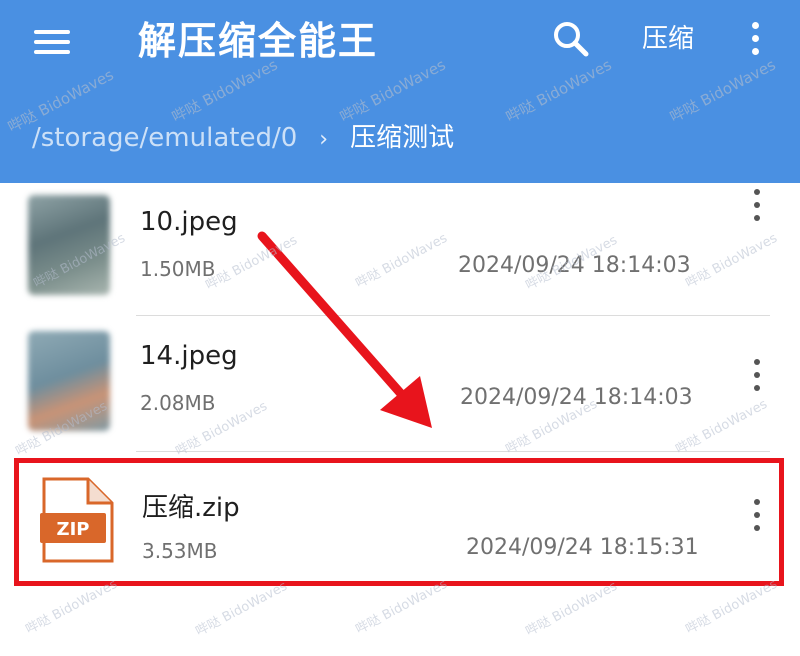 Image resolution: width=800 pixels, height=656 pixels. Describe the element at coordinates (164, 138) in the screenshot. I see `breadcrumb-root: /storage/emulated/0` at that location.